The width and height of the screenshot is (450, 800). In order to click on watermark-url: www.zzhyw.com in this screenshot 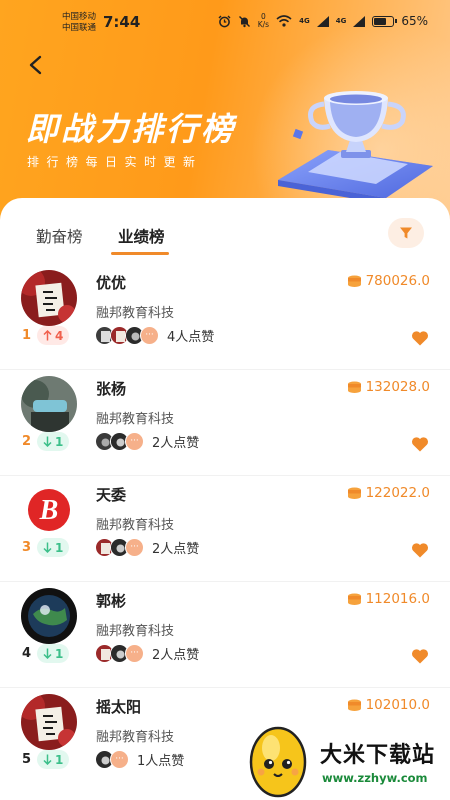, I will do `click(375, 778)`.